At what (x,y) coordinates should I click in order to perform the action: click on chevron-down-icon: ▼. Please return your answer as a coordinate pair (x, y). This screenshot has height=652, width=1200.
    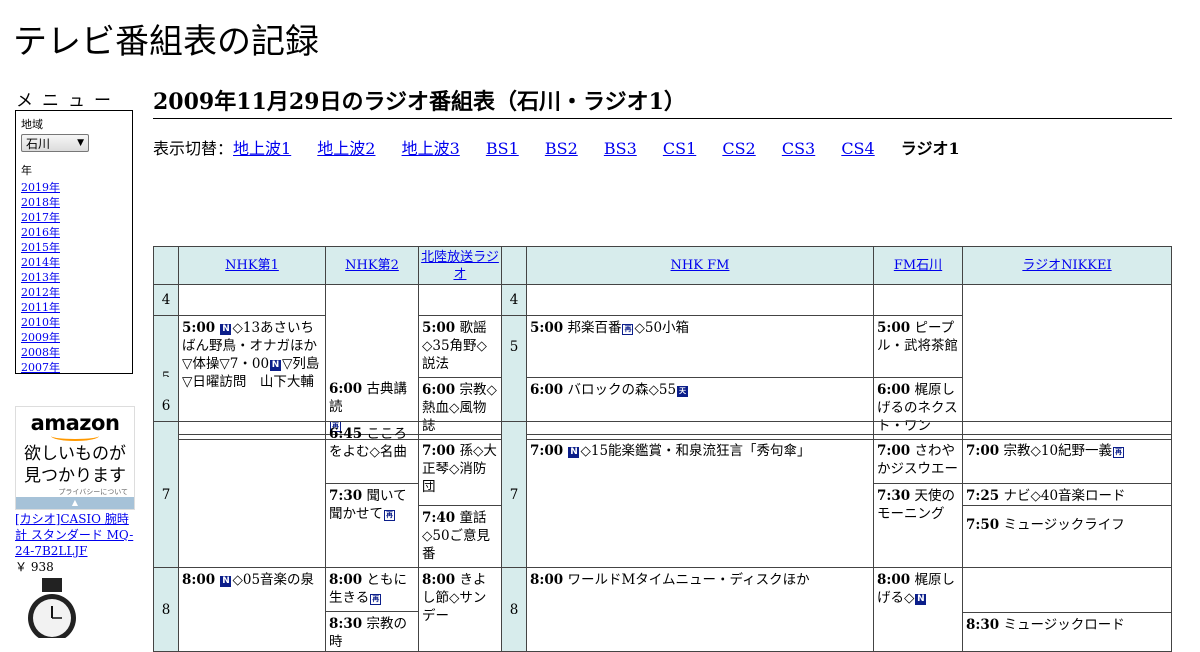
    Looking at the image, I should click on (80, 143).